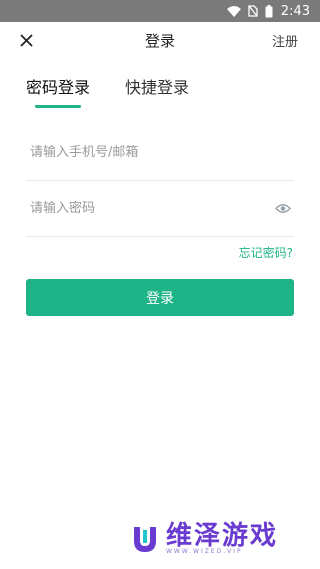  Describe the element at coordinates (157, 87) in the screenshot. I see `tab-label: 快捷登录` at that location.